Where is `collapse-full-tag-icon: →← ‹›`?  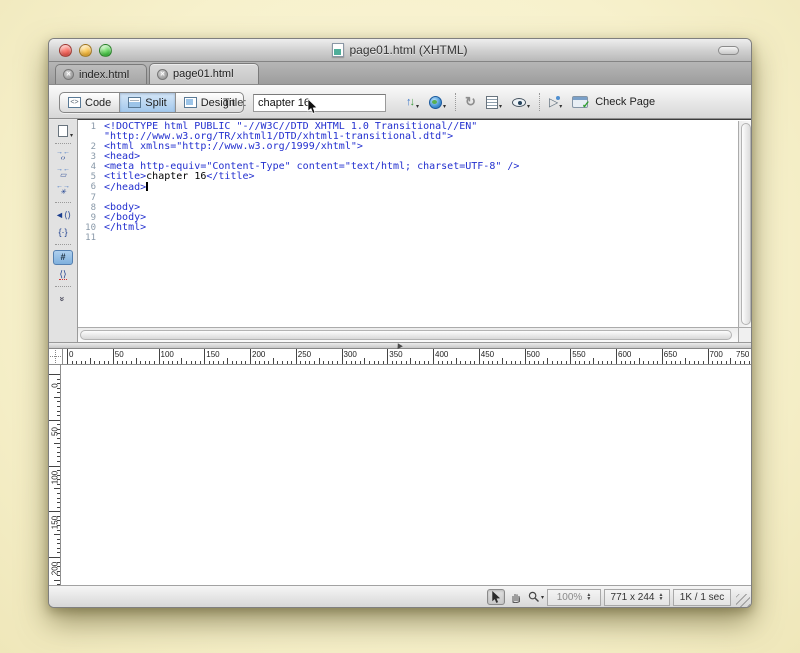 collapse-full-tag-icon: →← ‹› is located at coordinates (63, 155).